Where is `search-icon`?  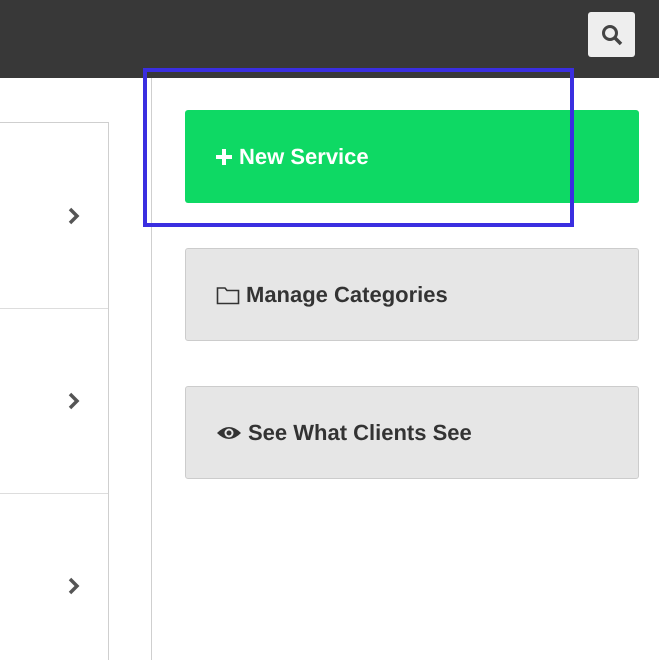 search-icon is located at coordinates (611, 35).